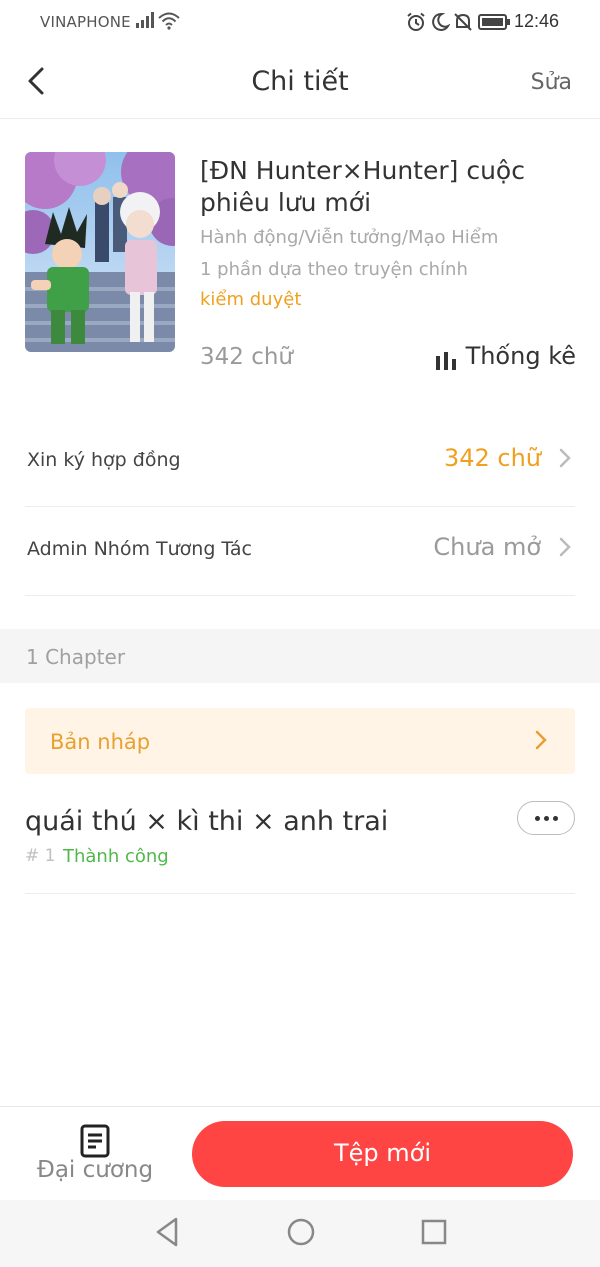 The width and height of the screenshot is (600, 1267). I want to click on chapter-count: 1 Chapter, so click(76, 657).